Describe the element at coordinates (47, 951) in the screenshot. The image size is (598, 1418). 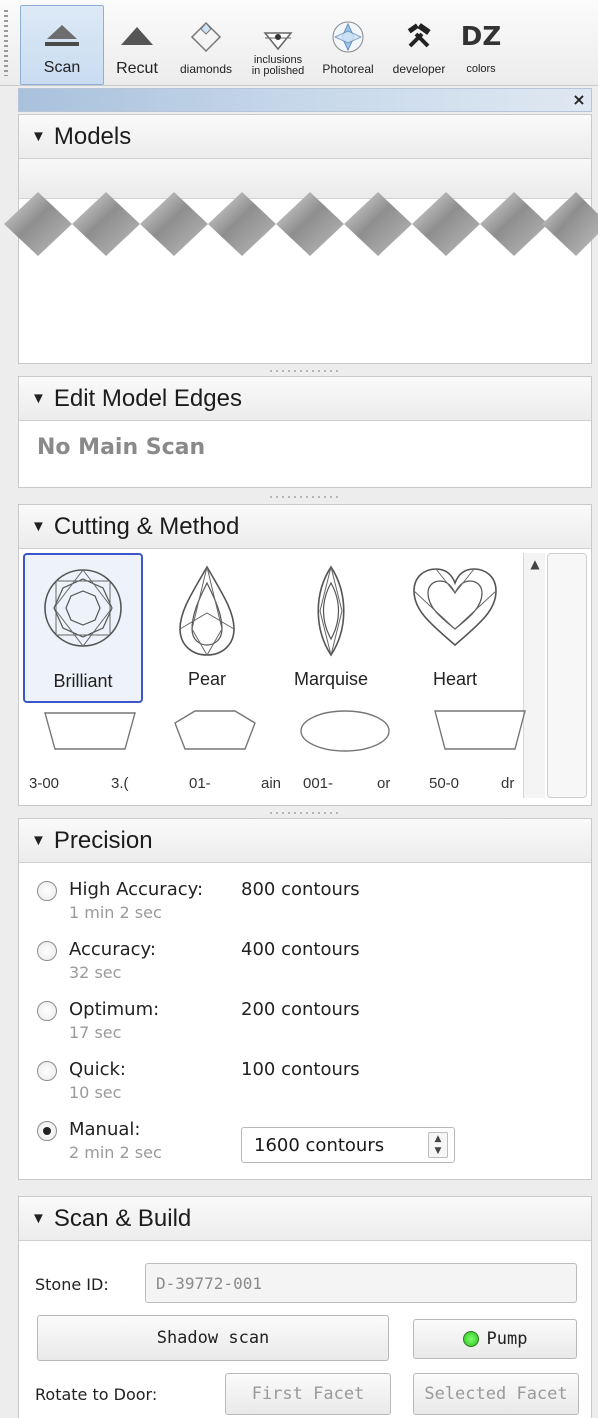
I see `radio-accuracy` at that location.